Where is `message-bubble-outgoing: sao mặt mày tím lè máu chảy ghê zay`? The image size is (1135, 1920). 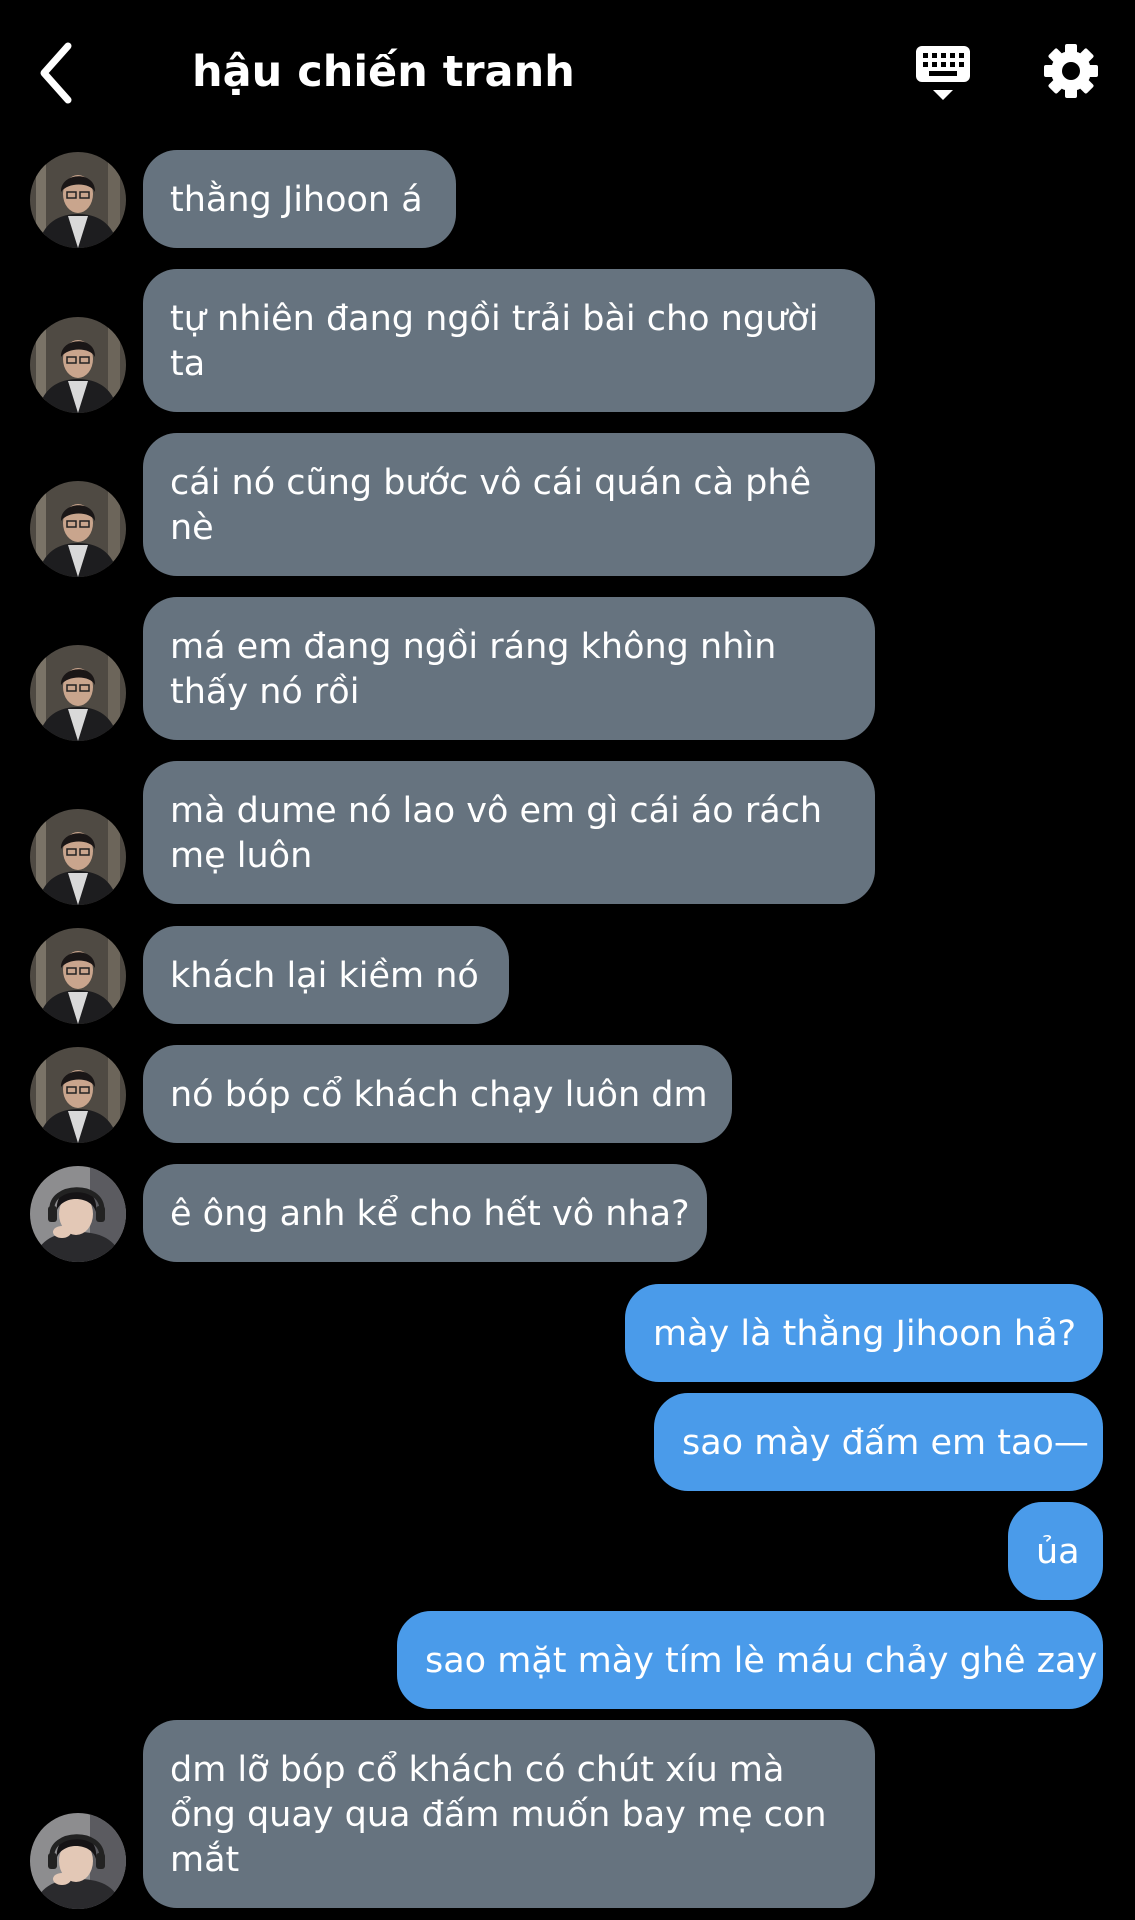 message-bubble-outgoing: sao mặt mày tím lè máu chảy ghê zay is located at coordinates (750, 1660).